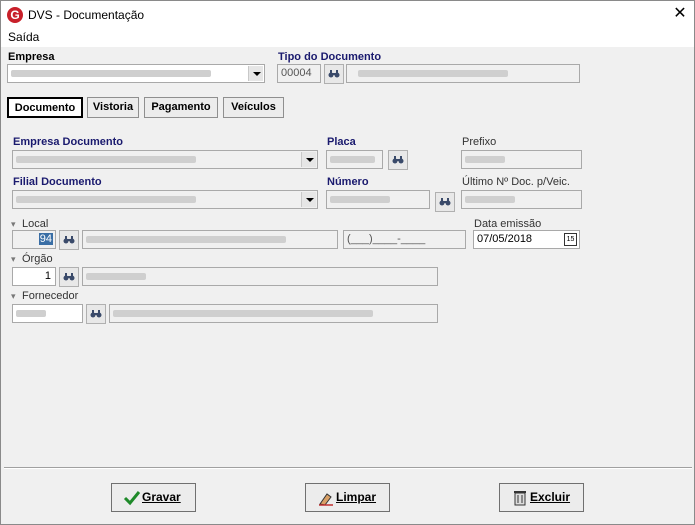  What do you see at coordinates (161, 497) in the screenshot?
I see `gravar-label: Gravar` at bounding box center [161, 497].